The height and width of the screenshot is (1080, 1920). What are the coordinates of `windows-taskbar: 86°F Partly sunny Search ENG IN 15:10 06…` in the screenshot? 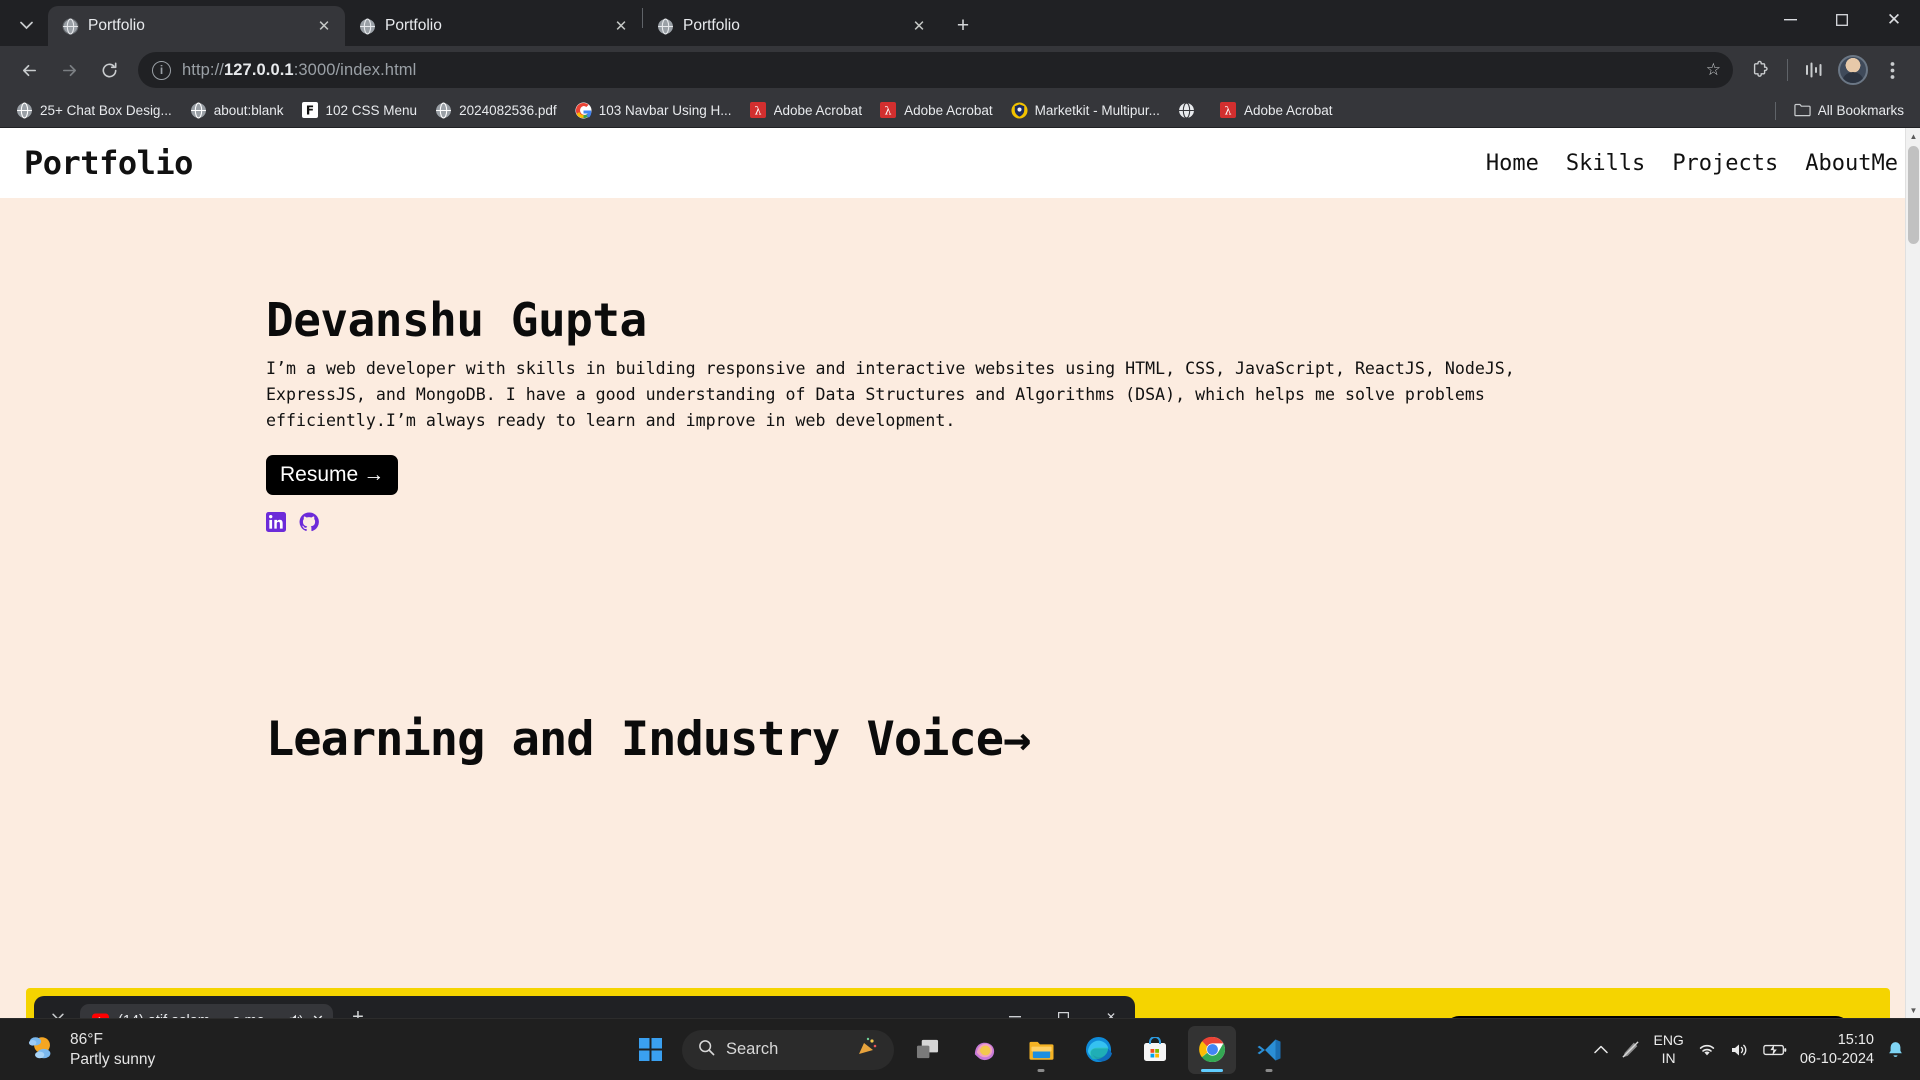 It's located at (960, 1049).